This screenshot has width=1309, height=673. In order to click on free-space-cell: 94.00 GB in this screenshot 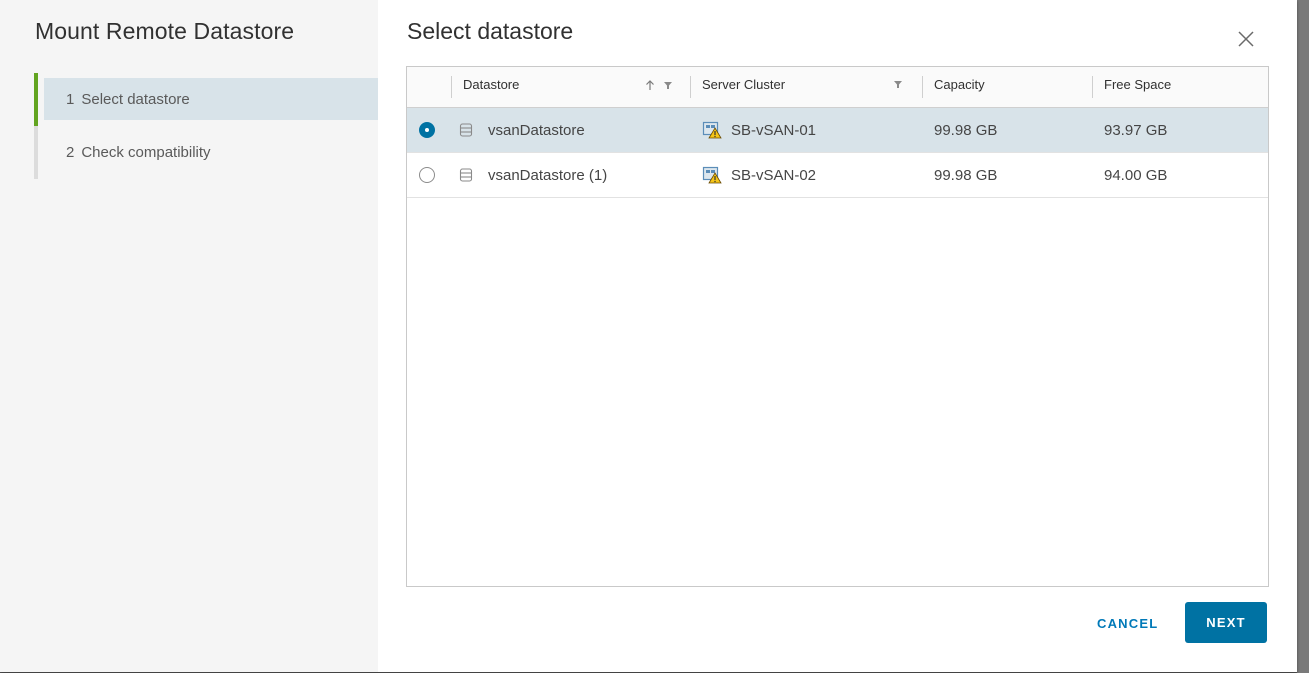, I will do `click(1180, 175)`.